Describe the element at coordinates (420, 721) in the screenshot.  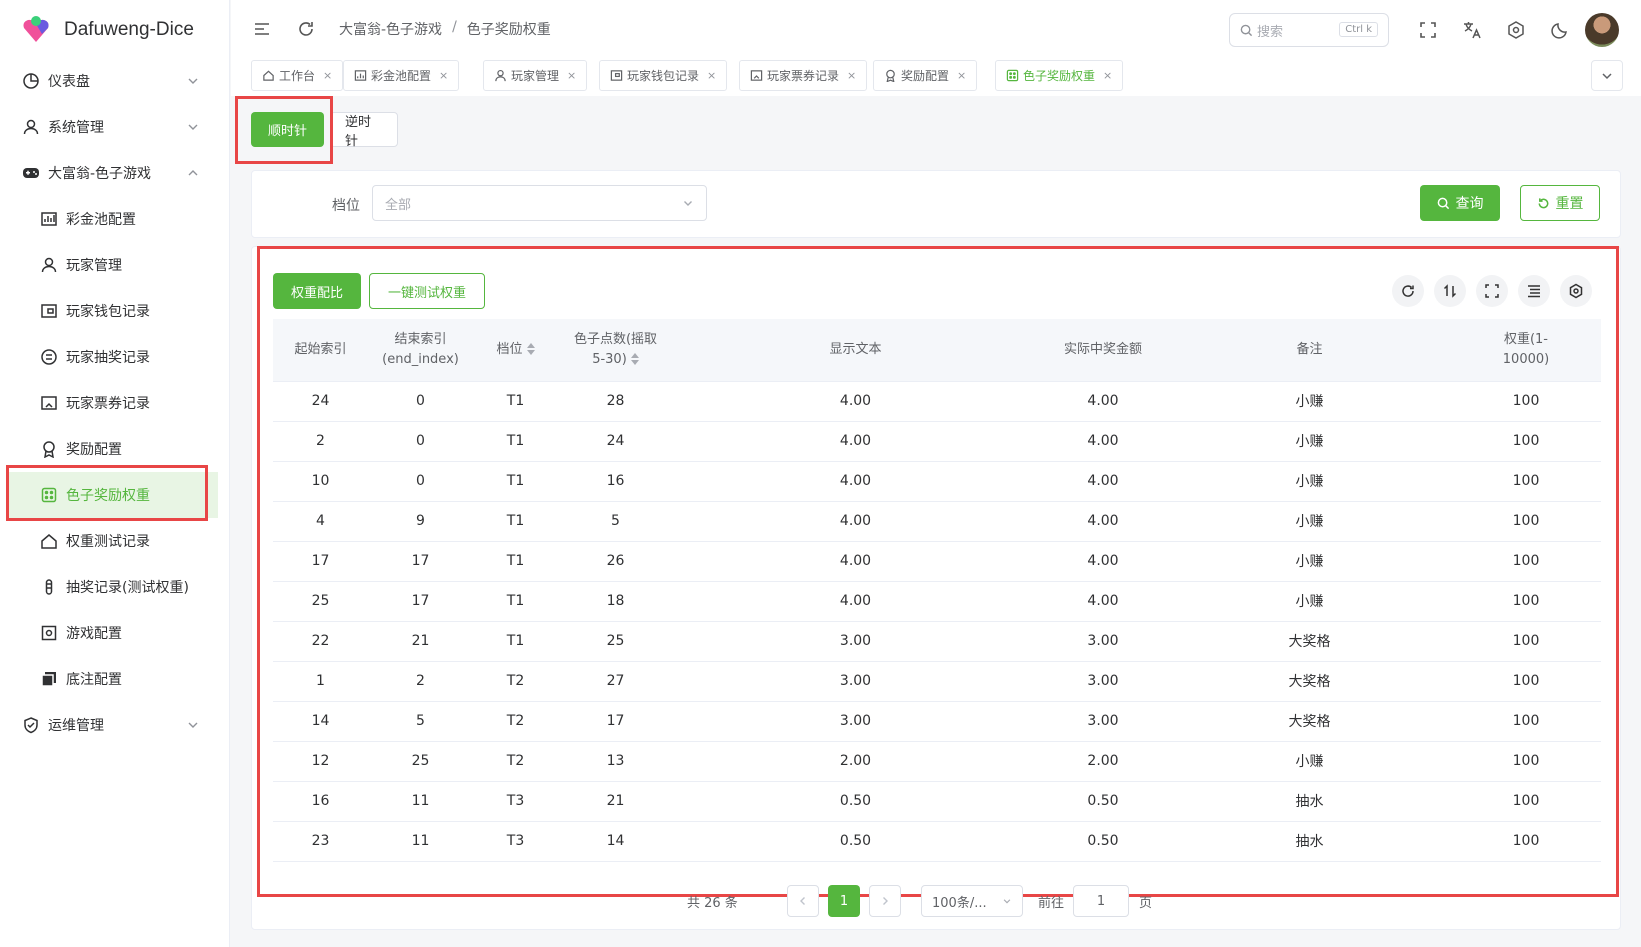
I see `cell-end-index: 5` at that location.